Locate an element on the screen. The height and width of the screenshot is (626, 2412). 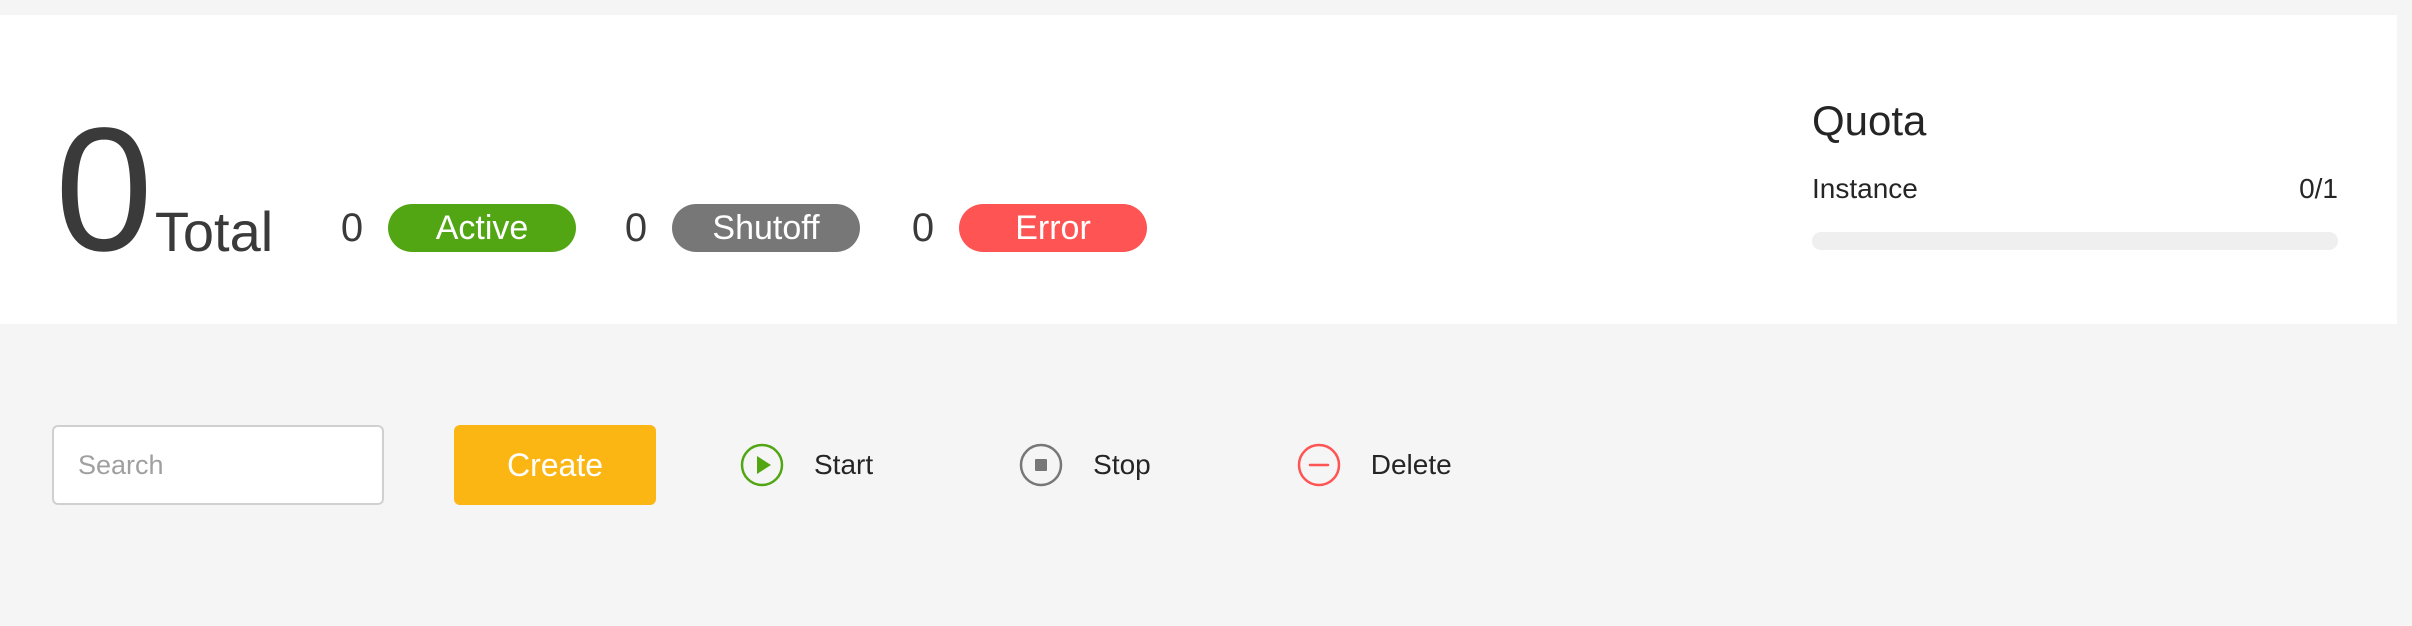
total-label: Total is located at coordinates (214, 231).